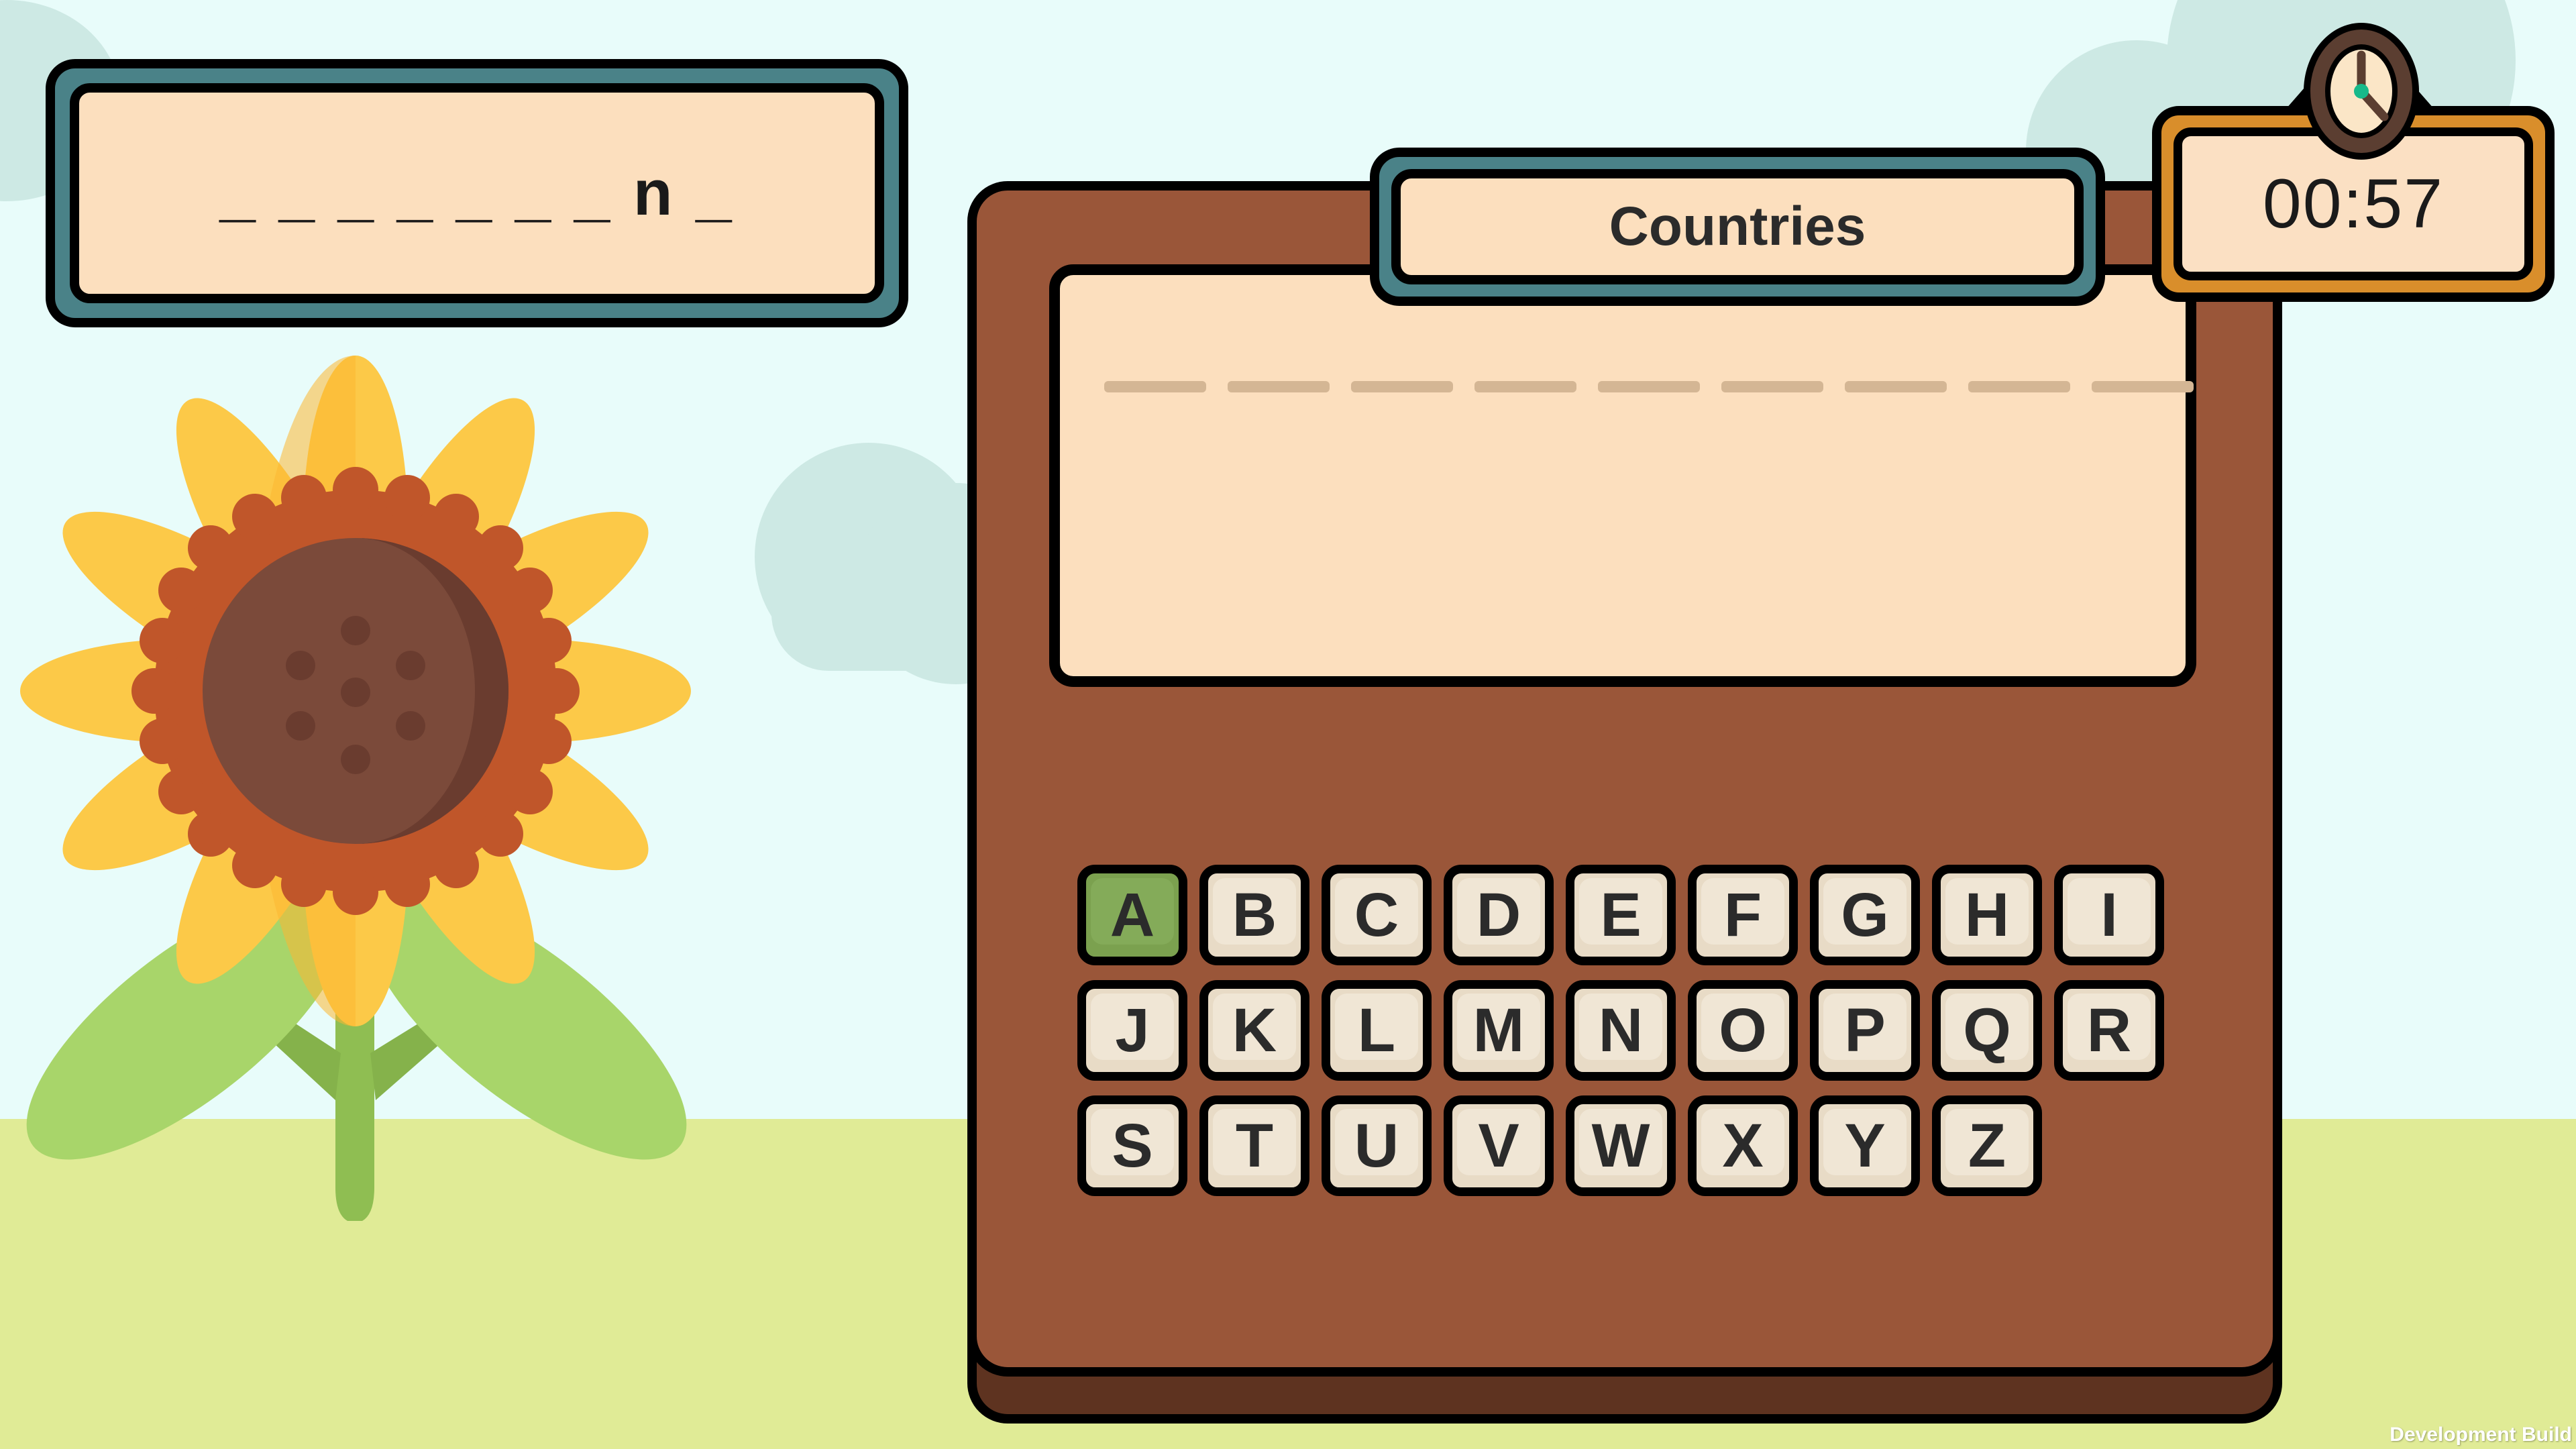 The height and width of the screenshot is (1449, 2576). I want to click on key-label: A, so click(1132, 914).